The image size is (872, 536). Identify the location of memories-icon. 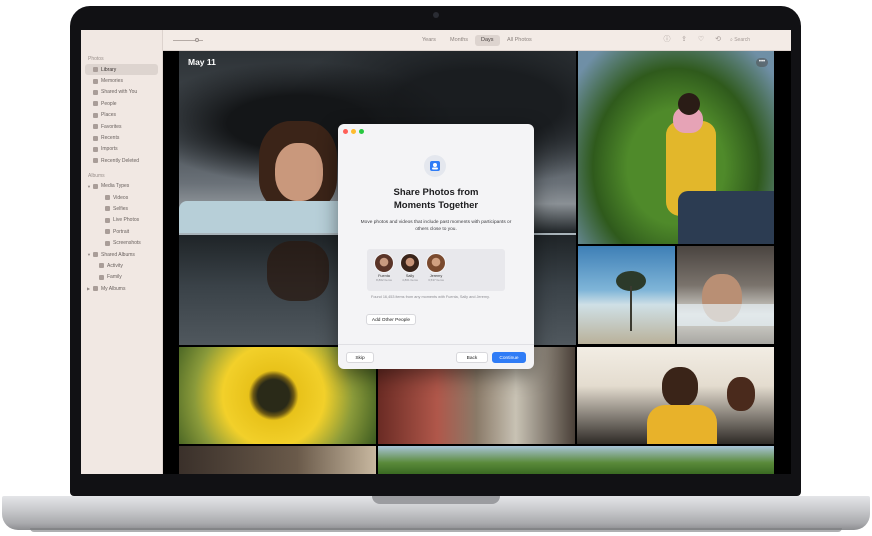
(95, 81).